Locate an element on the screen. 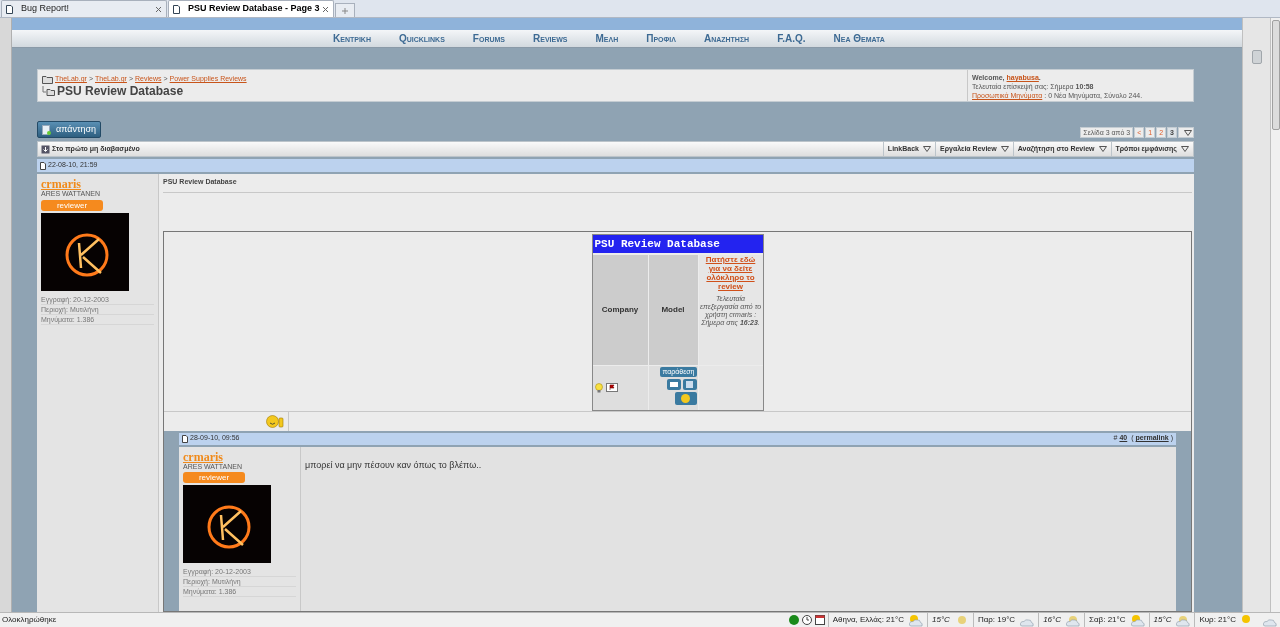  calendar-icon is located at coordinates (819, 620).